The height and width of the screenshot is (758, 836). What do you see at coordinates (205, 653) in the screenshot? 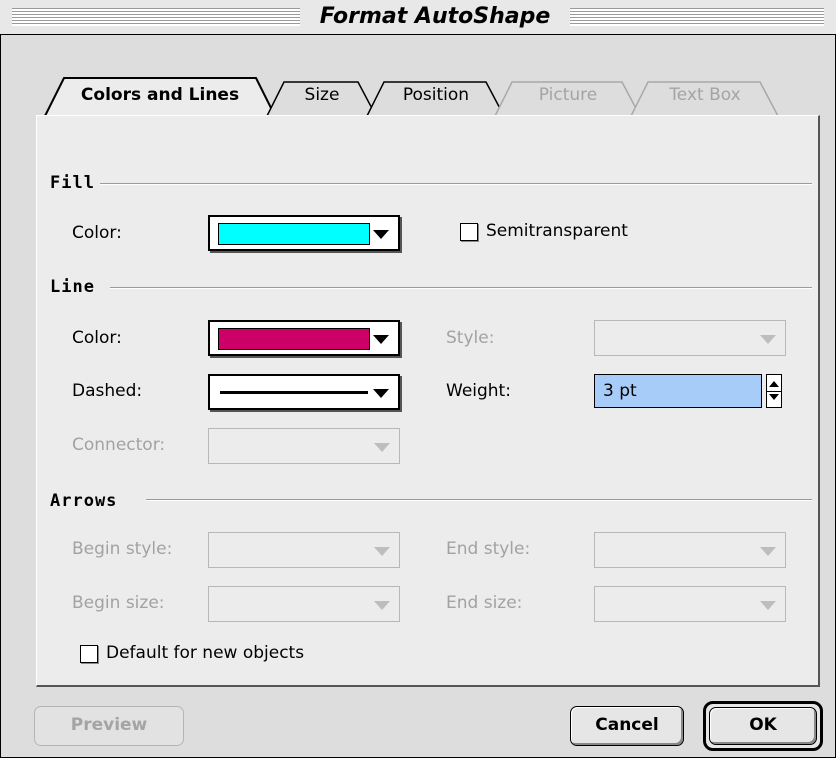
I see `default-for-new-objects-label: Default for new objects` at bounding box center [205, 653].